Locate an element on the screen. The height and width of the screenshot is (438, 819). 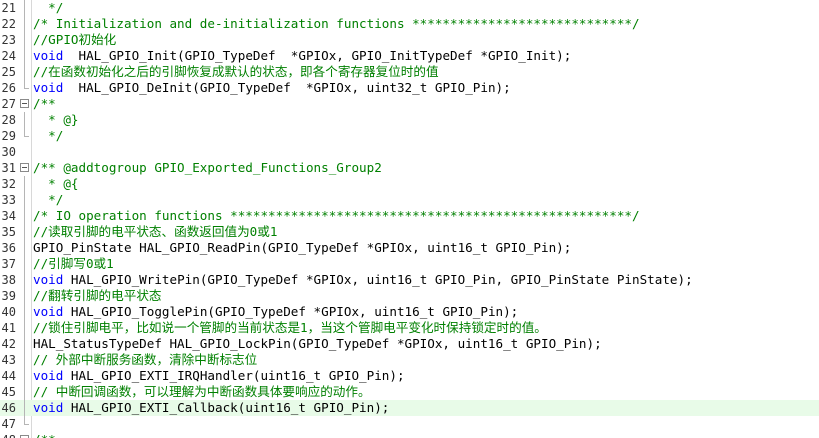
line-number: 26 is located at coordinates (8, 88).